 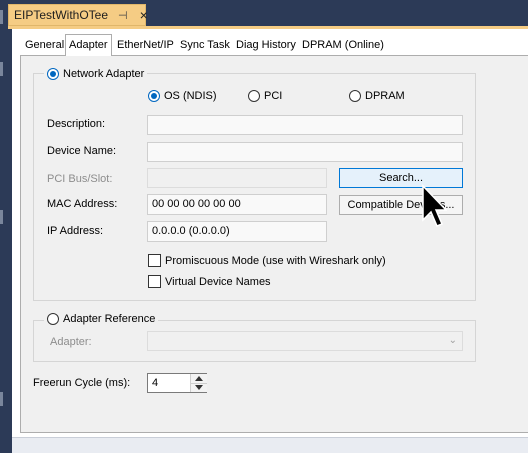 I want to click on description-field, so click(x=305, y=125).